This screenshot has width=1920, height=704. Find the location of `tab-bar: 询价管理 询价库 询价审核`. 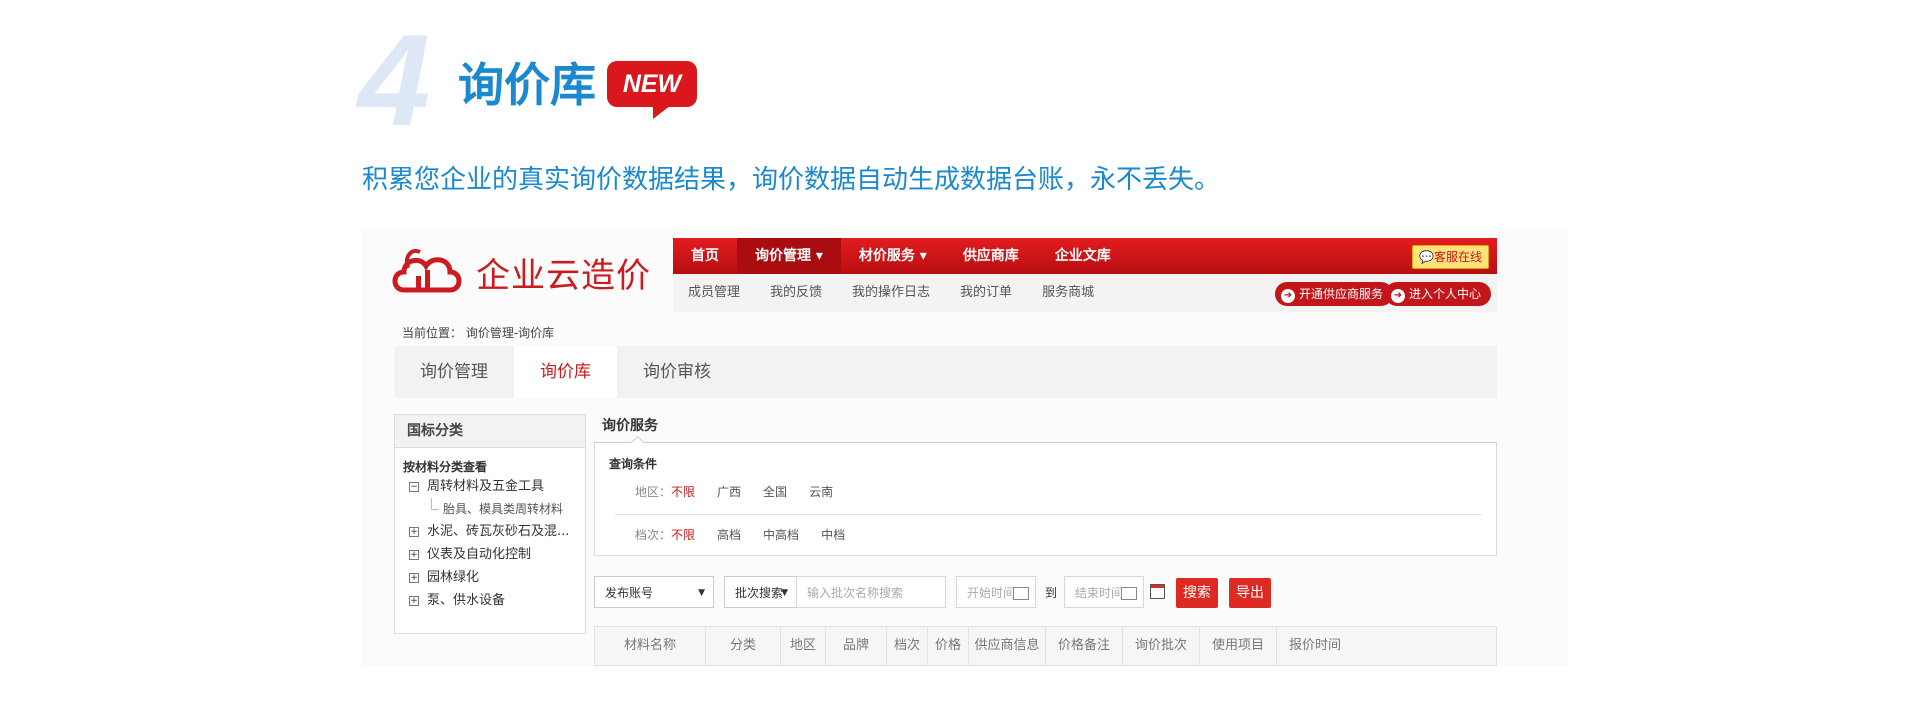

tab-bar: 询价管理 询价库 询价审核 is located at coordinates (945, 372).